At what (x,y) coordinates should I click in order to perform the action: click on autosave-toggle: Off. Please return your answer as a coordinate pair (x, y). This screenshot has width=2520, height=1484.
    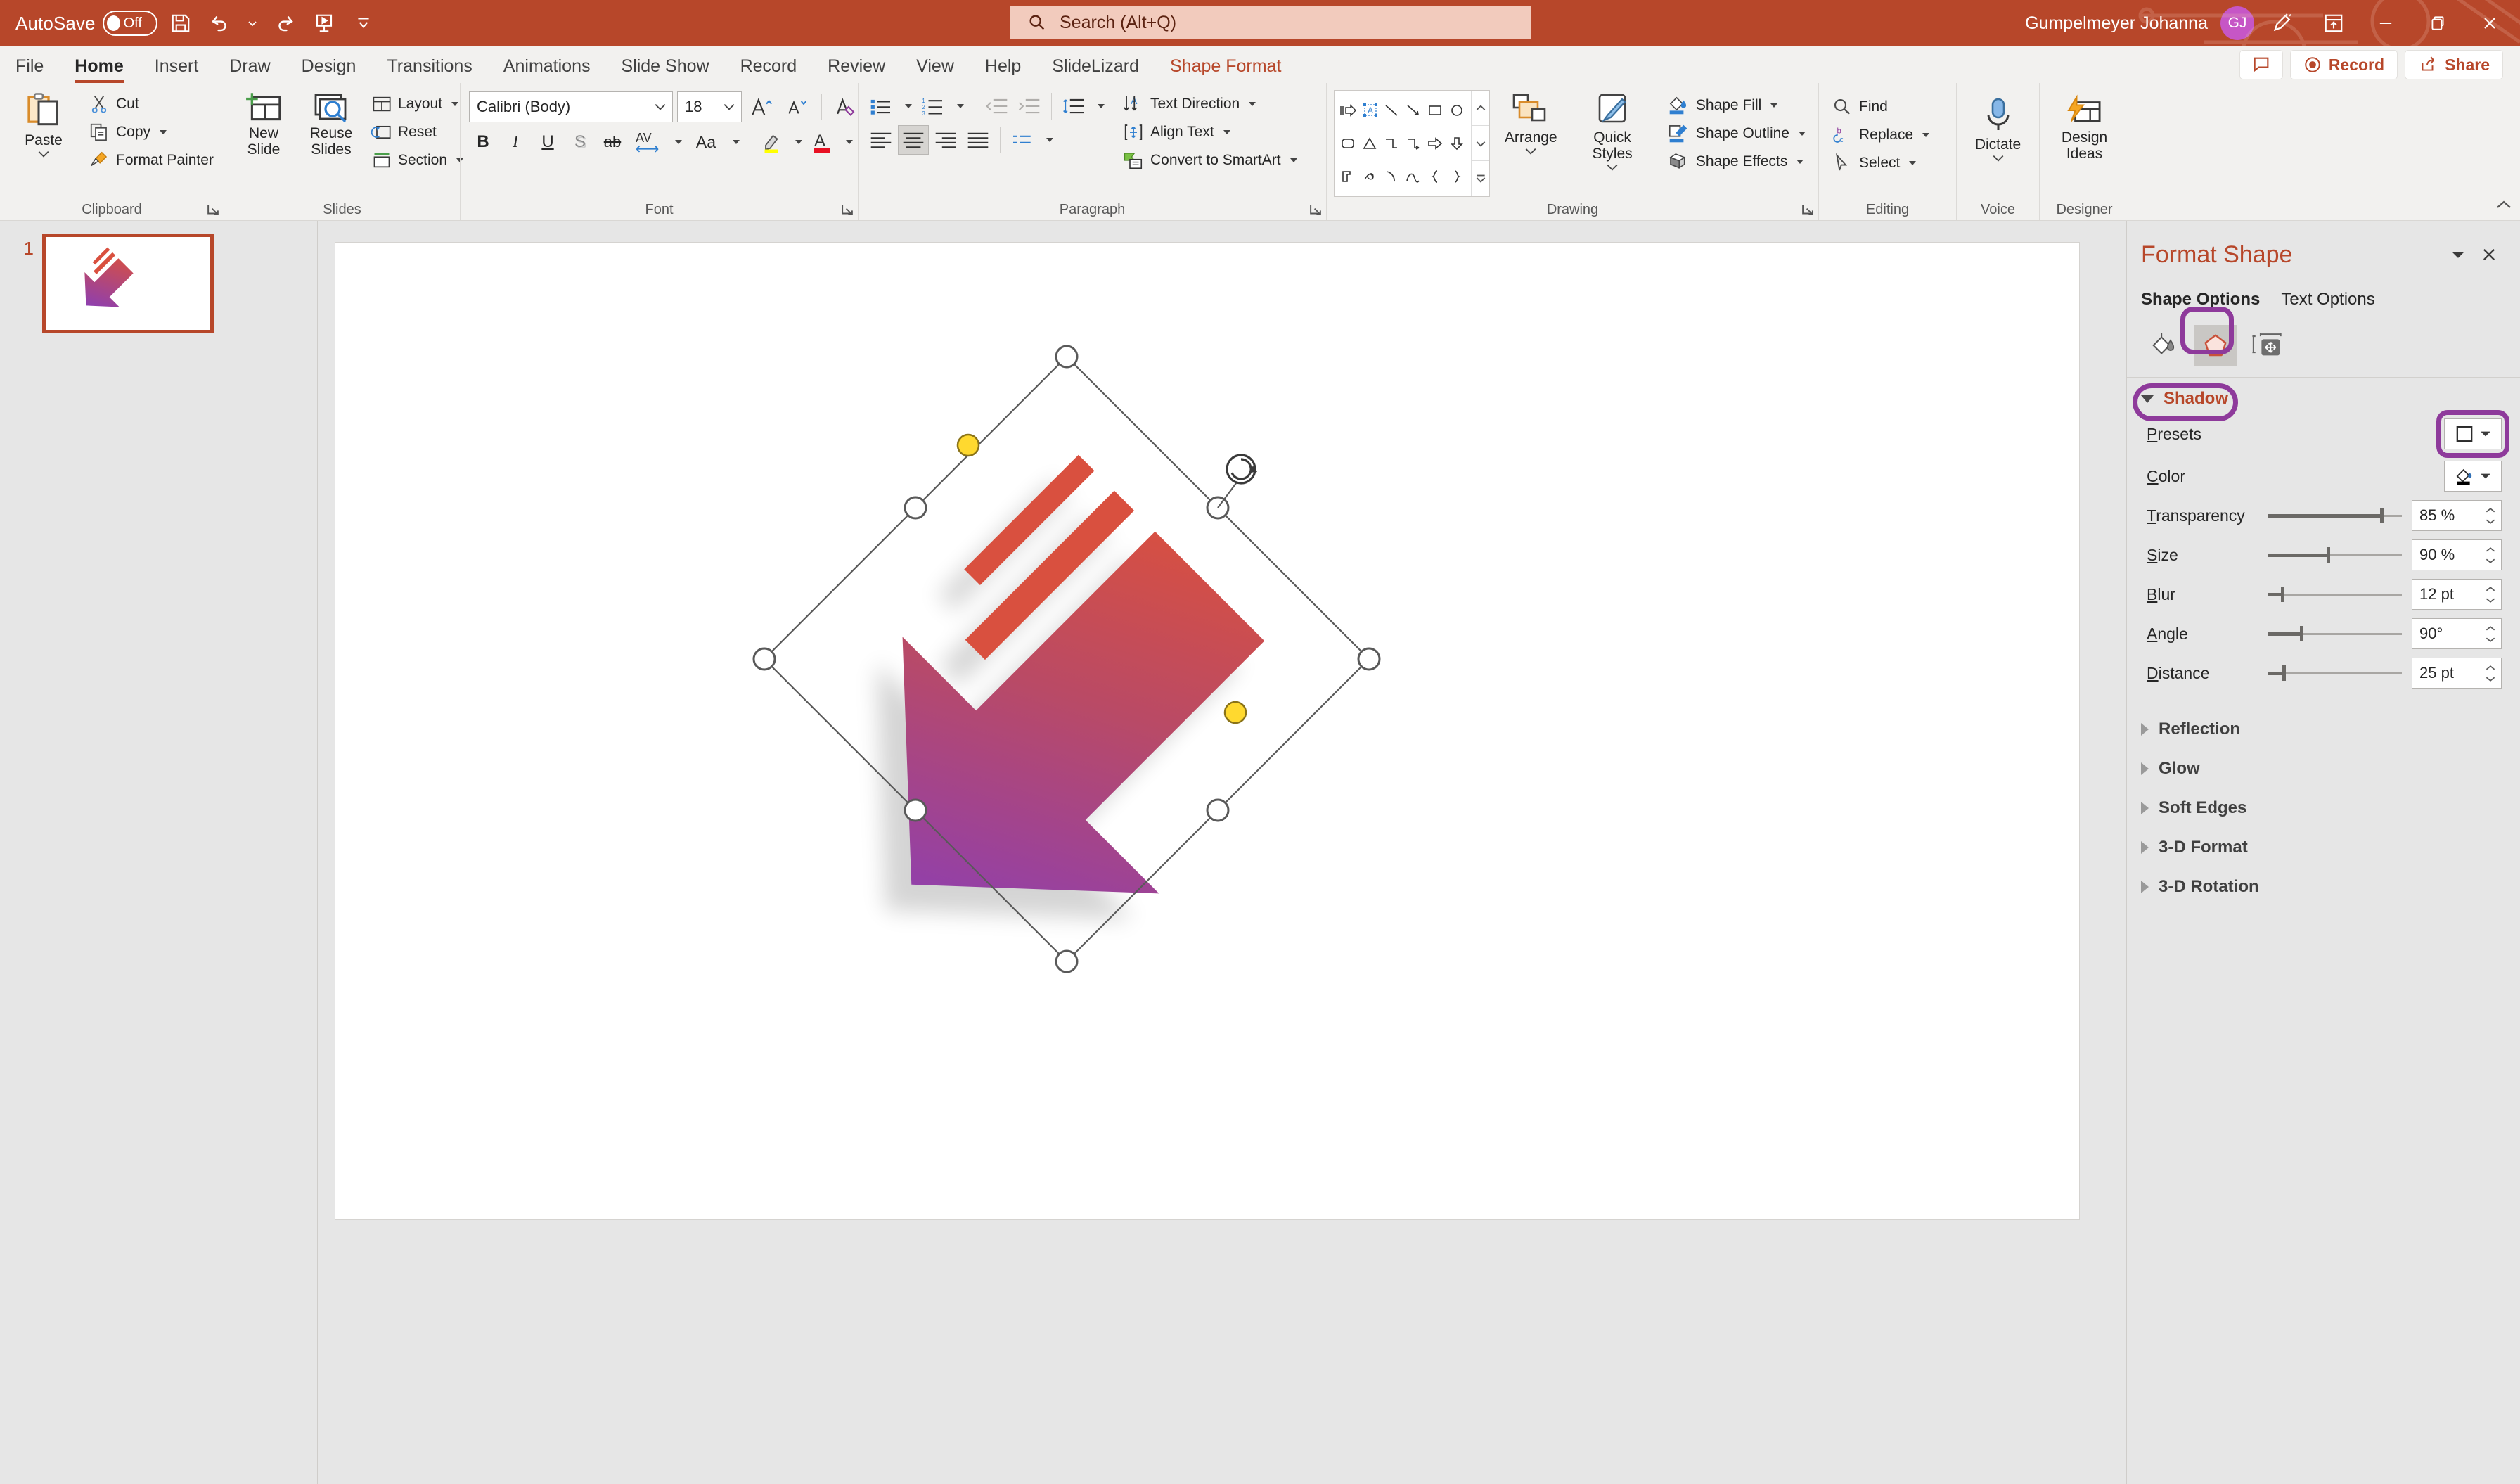
    Looking at the image, I should click on (130, 23).